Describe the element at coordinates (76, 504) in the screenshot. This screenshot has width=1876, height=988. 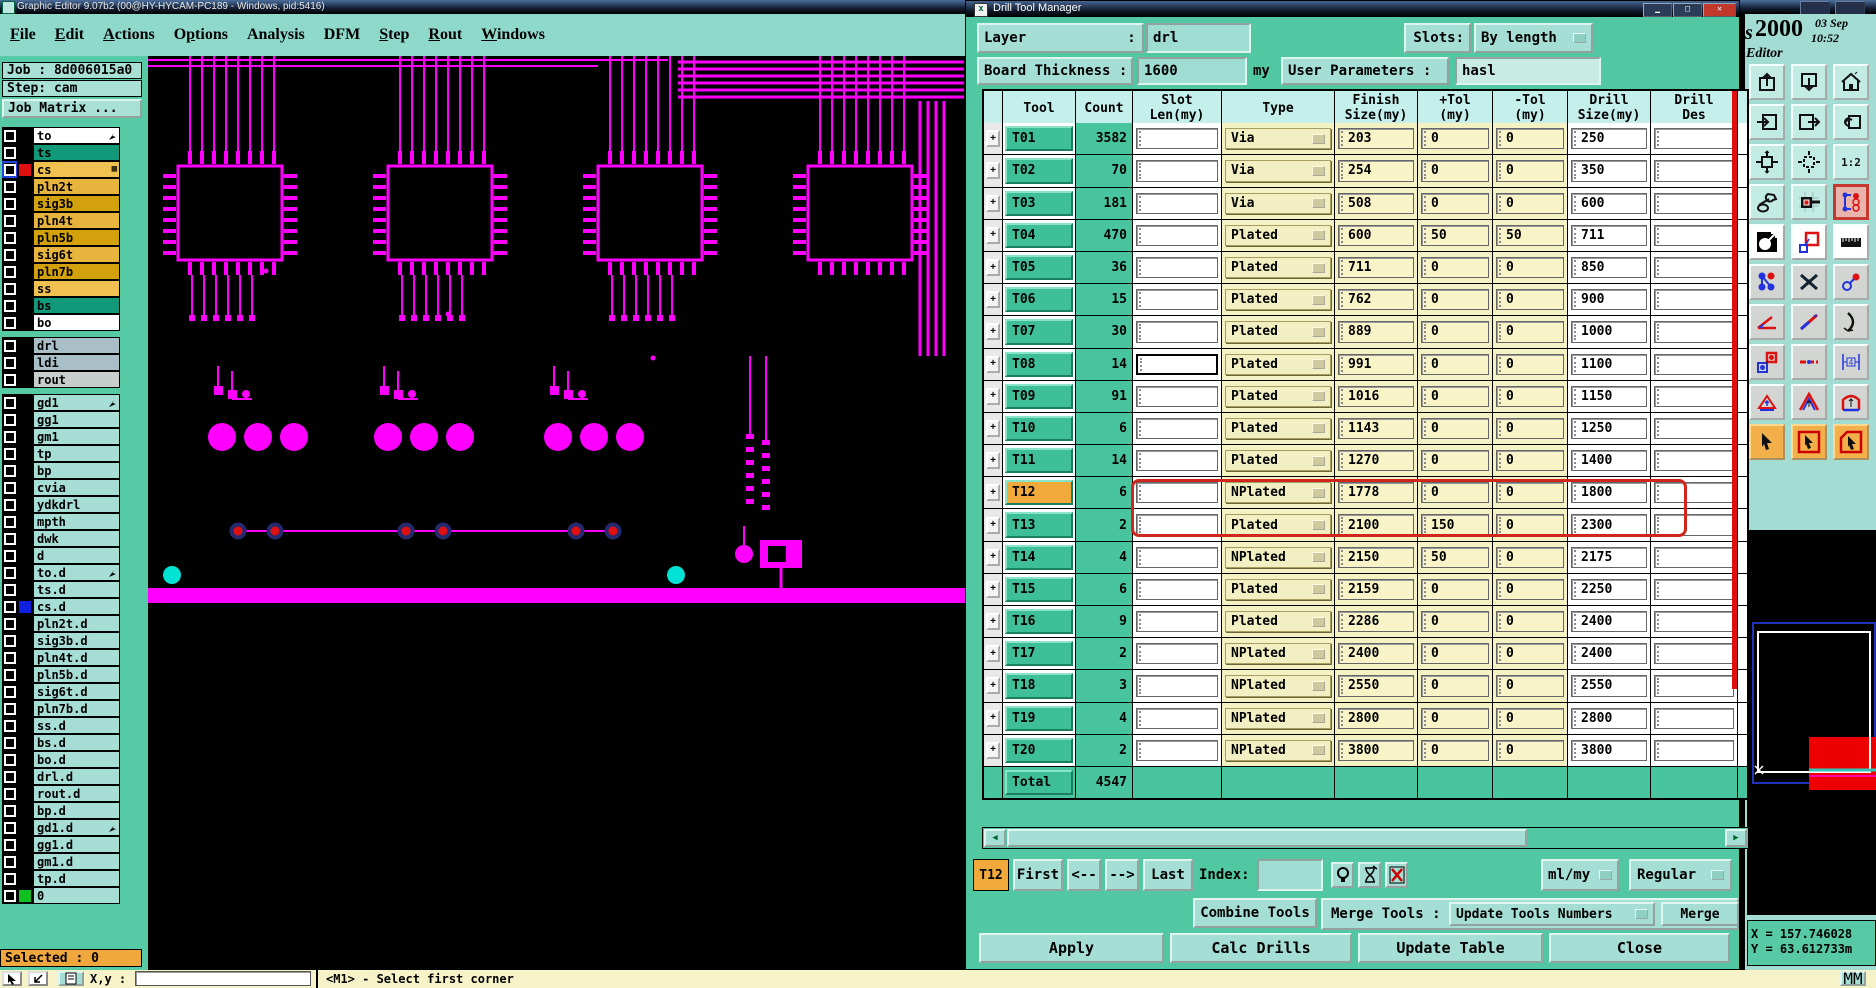
I see `layer-name: ydkdrl` at that location.